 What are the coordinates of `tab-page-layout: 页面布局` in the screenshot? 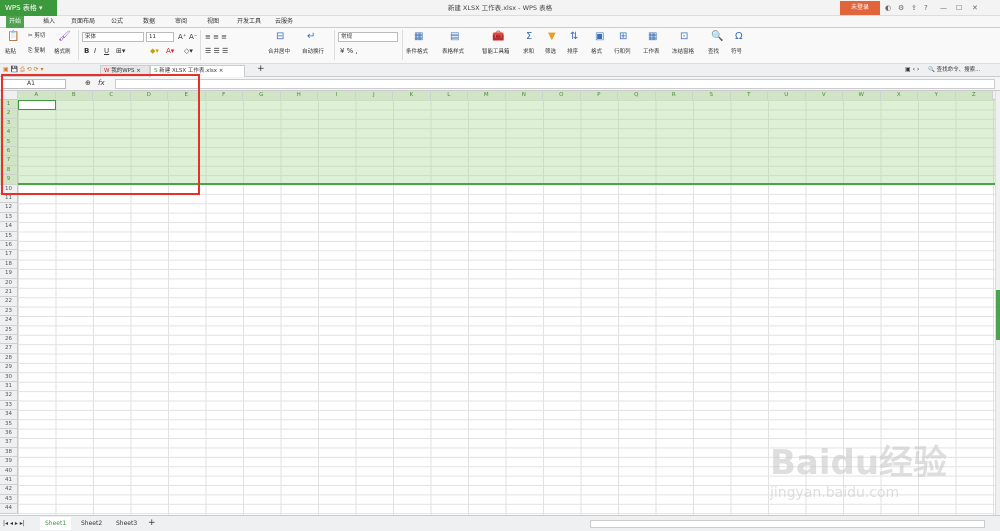 It's located at (83, 22).